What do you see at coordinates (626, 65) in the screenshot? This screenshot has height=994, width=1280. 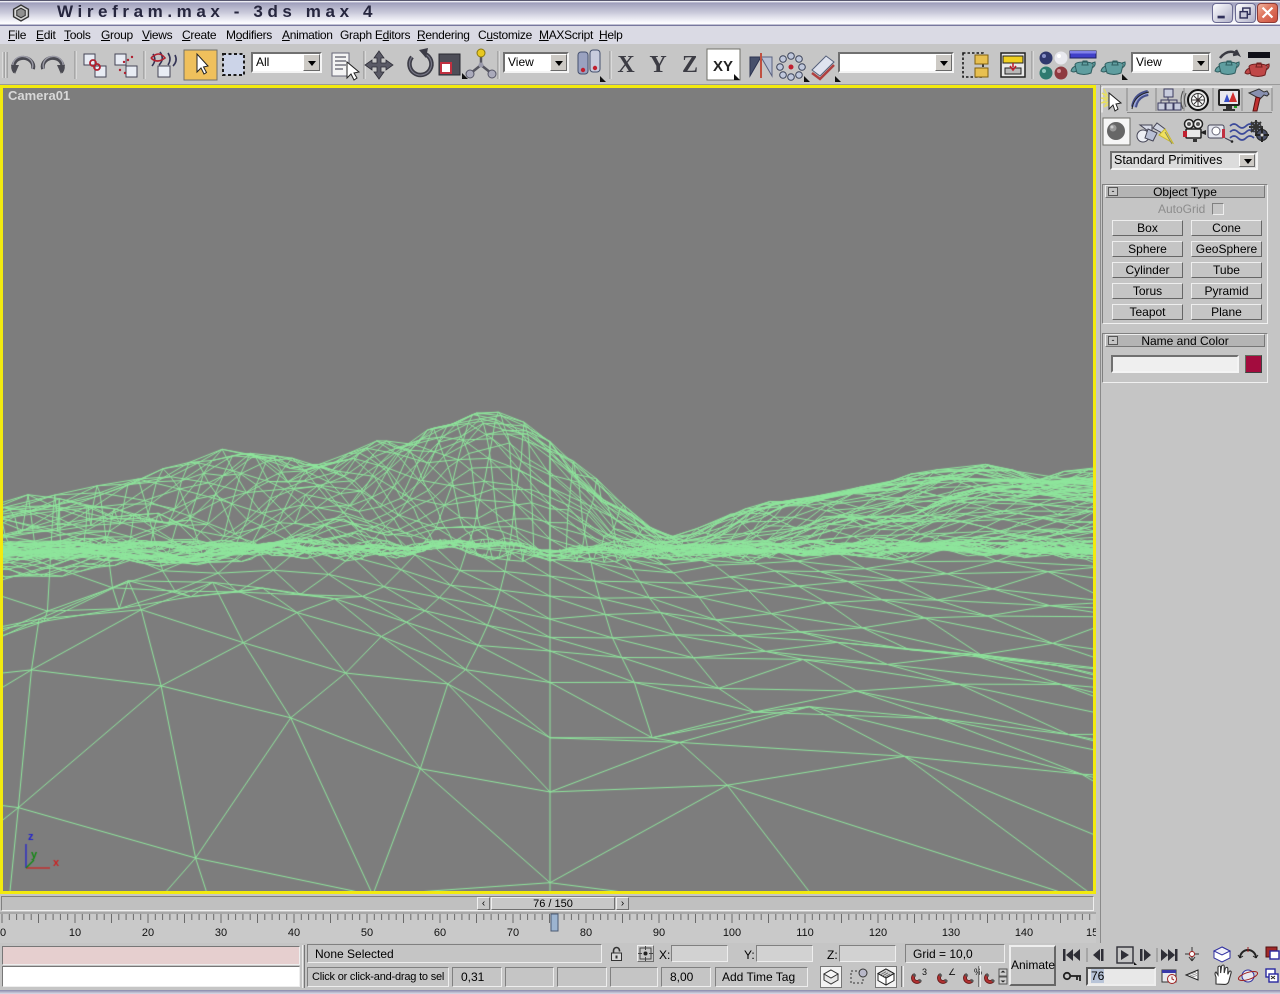 I see `svg-text: X` at bounding box center [626, 65].